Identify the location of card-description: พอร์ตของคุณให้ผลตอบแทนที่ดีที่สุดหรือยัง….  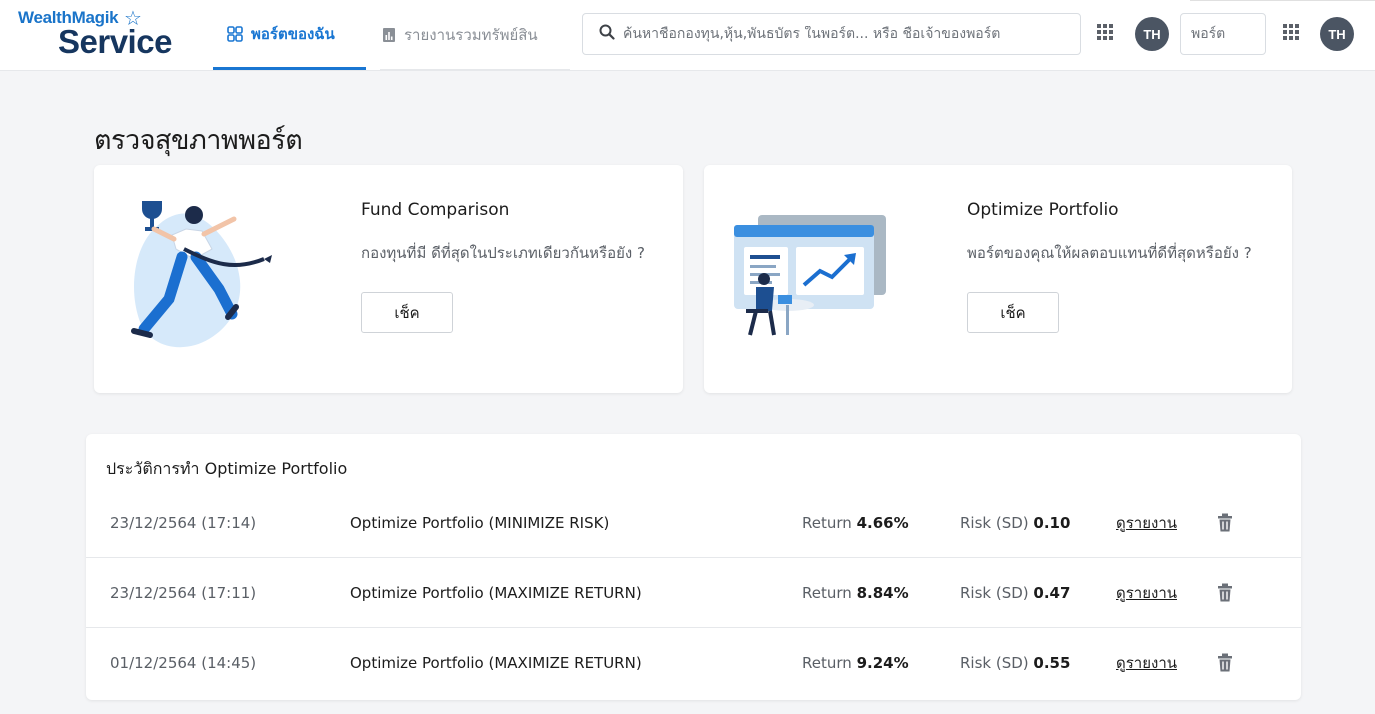
(1109, 253).